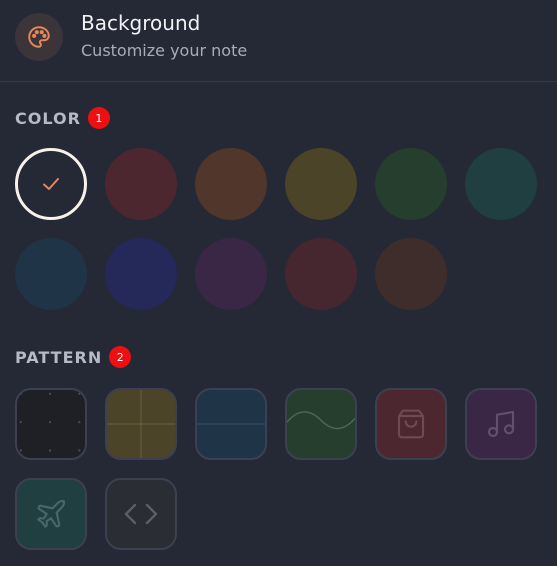 The image size is (557, 566). I want to click on code-icon, so click(141, 514).